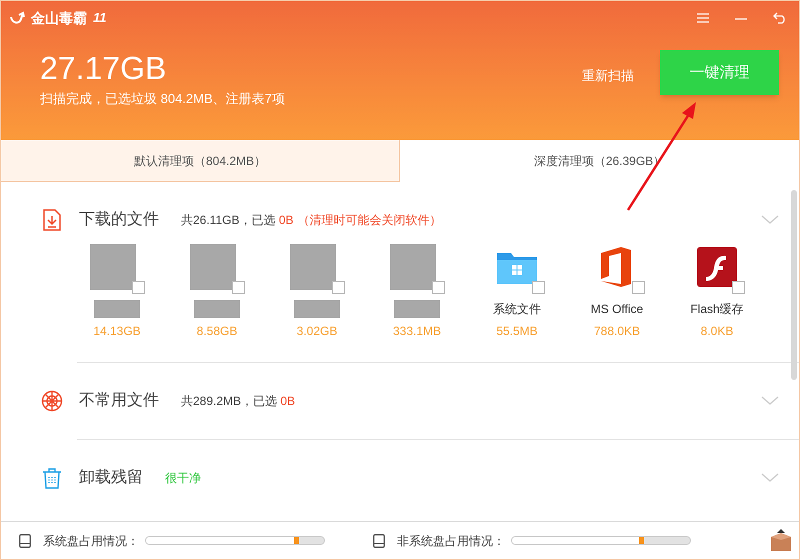 This screenshot has width=800, height=560. I want to click on section-summary: 共26.11GB，已选 0B （清理时可能会关闭软件）, so click(311, 220).